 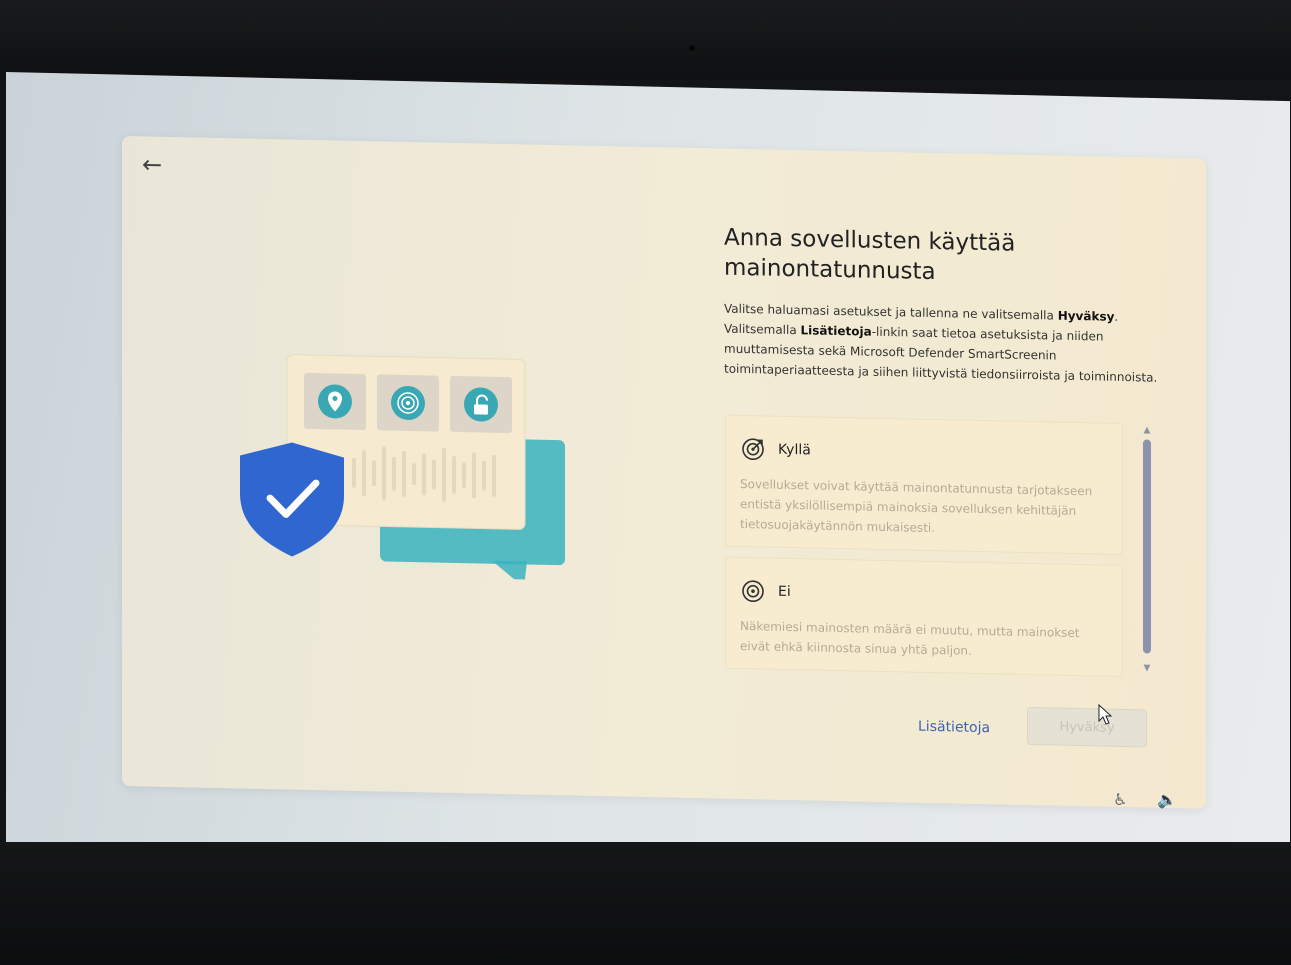 What do you see at coordinates (402, 467) in the screenshot?
I see `privacy-illustration` at bounding box center [402, 467].